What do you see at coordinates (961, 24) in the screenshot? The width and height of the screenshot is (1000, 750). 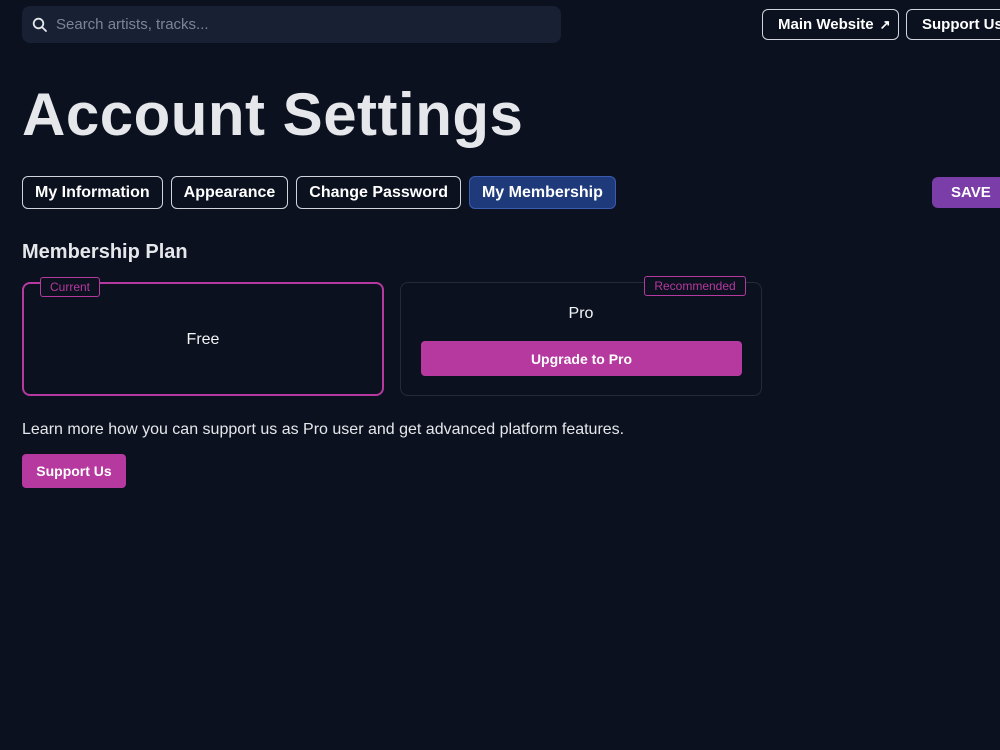 I see `support-us-header-label: Support Us` at bounding box center [961, 24].